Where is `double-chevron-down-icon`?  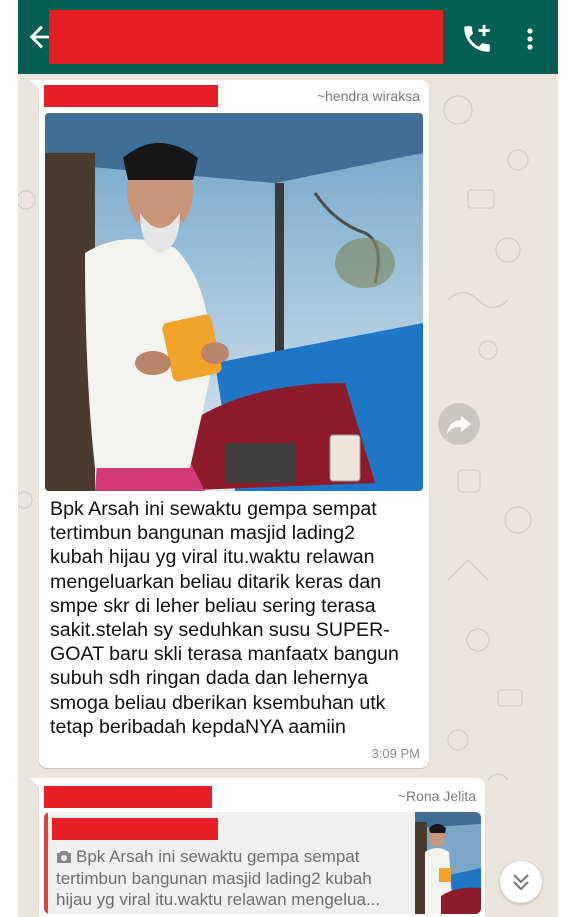 double-chevron-down-icon is located at coordinates (521, 882).